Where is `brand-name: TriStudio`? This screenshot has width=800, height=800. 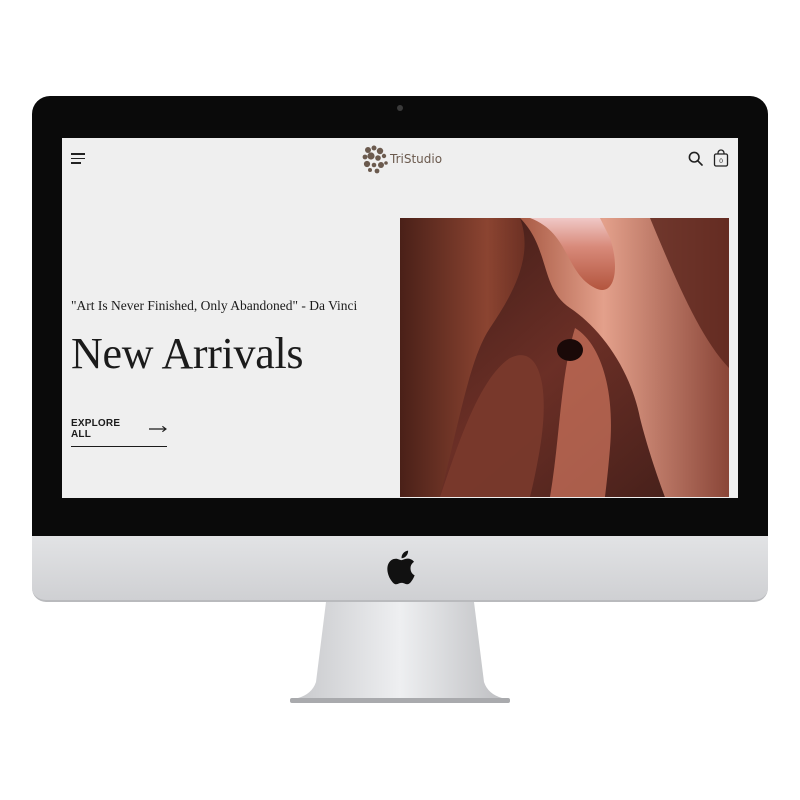 brand-name: TriStudio is located at coordinates (416, 159).